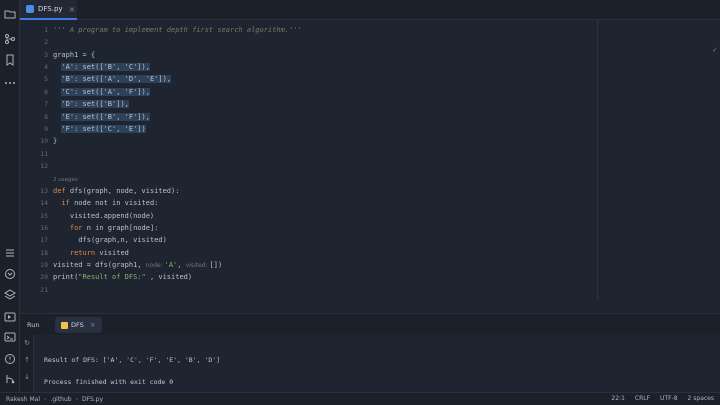 The image size is (720, 405). What do you see at coordinates (44, 228) in the screenshot?
I see `line-number: 16` at bounding box center [44, 228].